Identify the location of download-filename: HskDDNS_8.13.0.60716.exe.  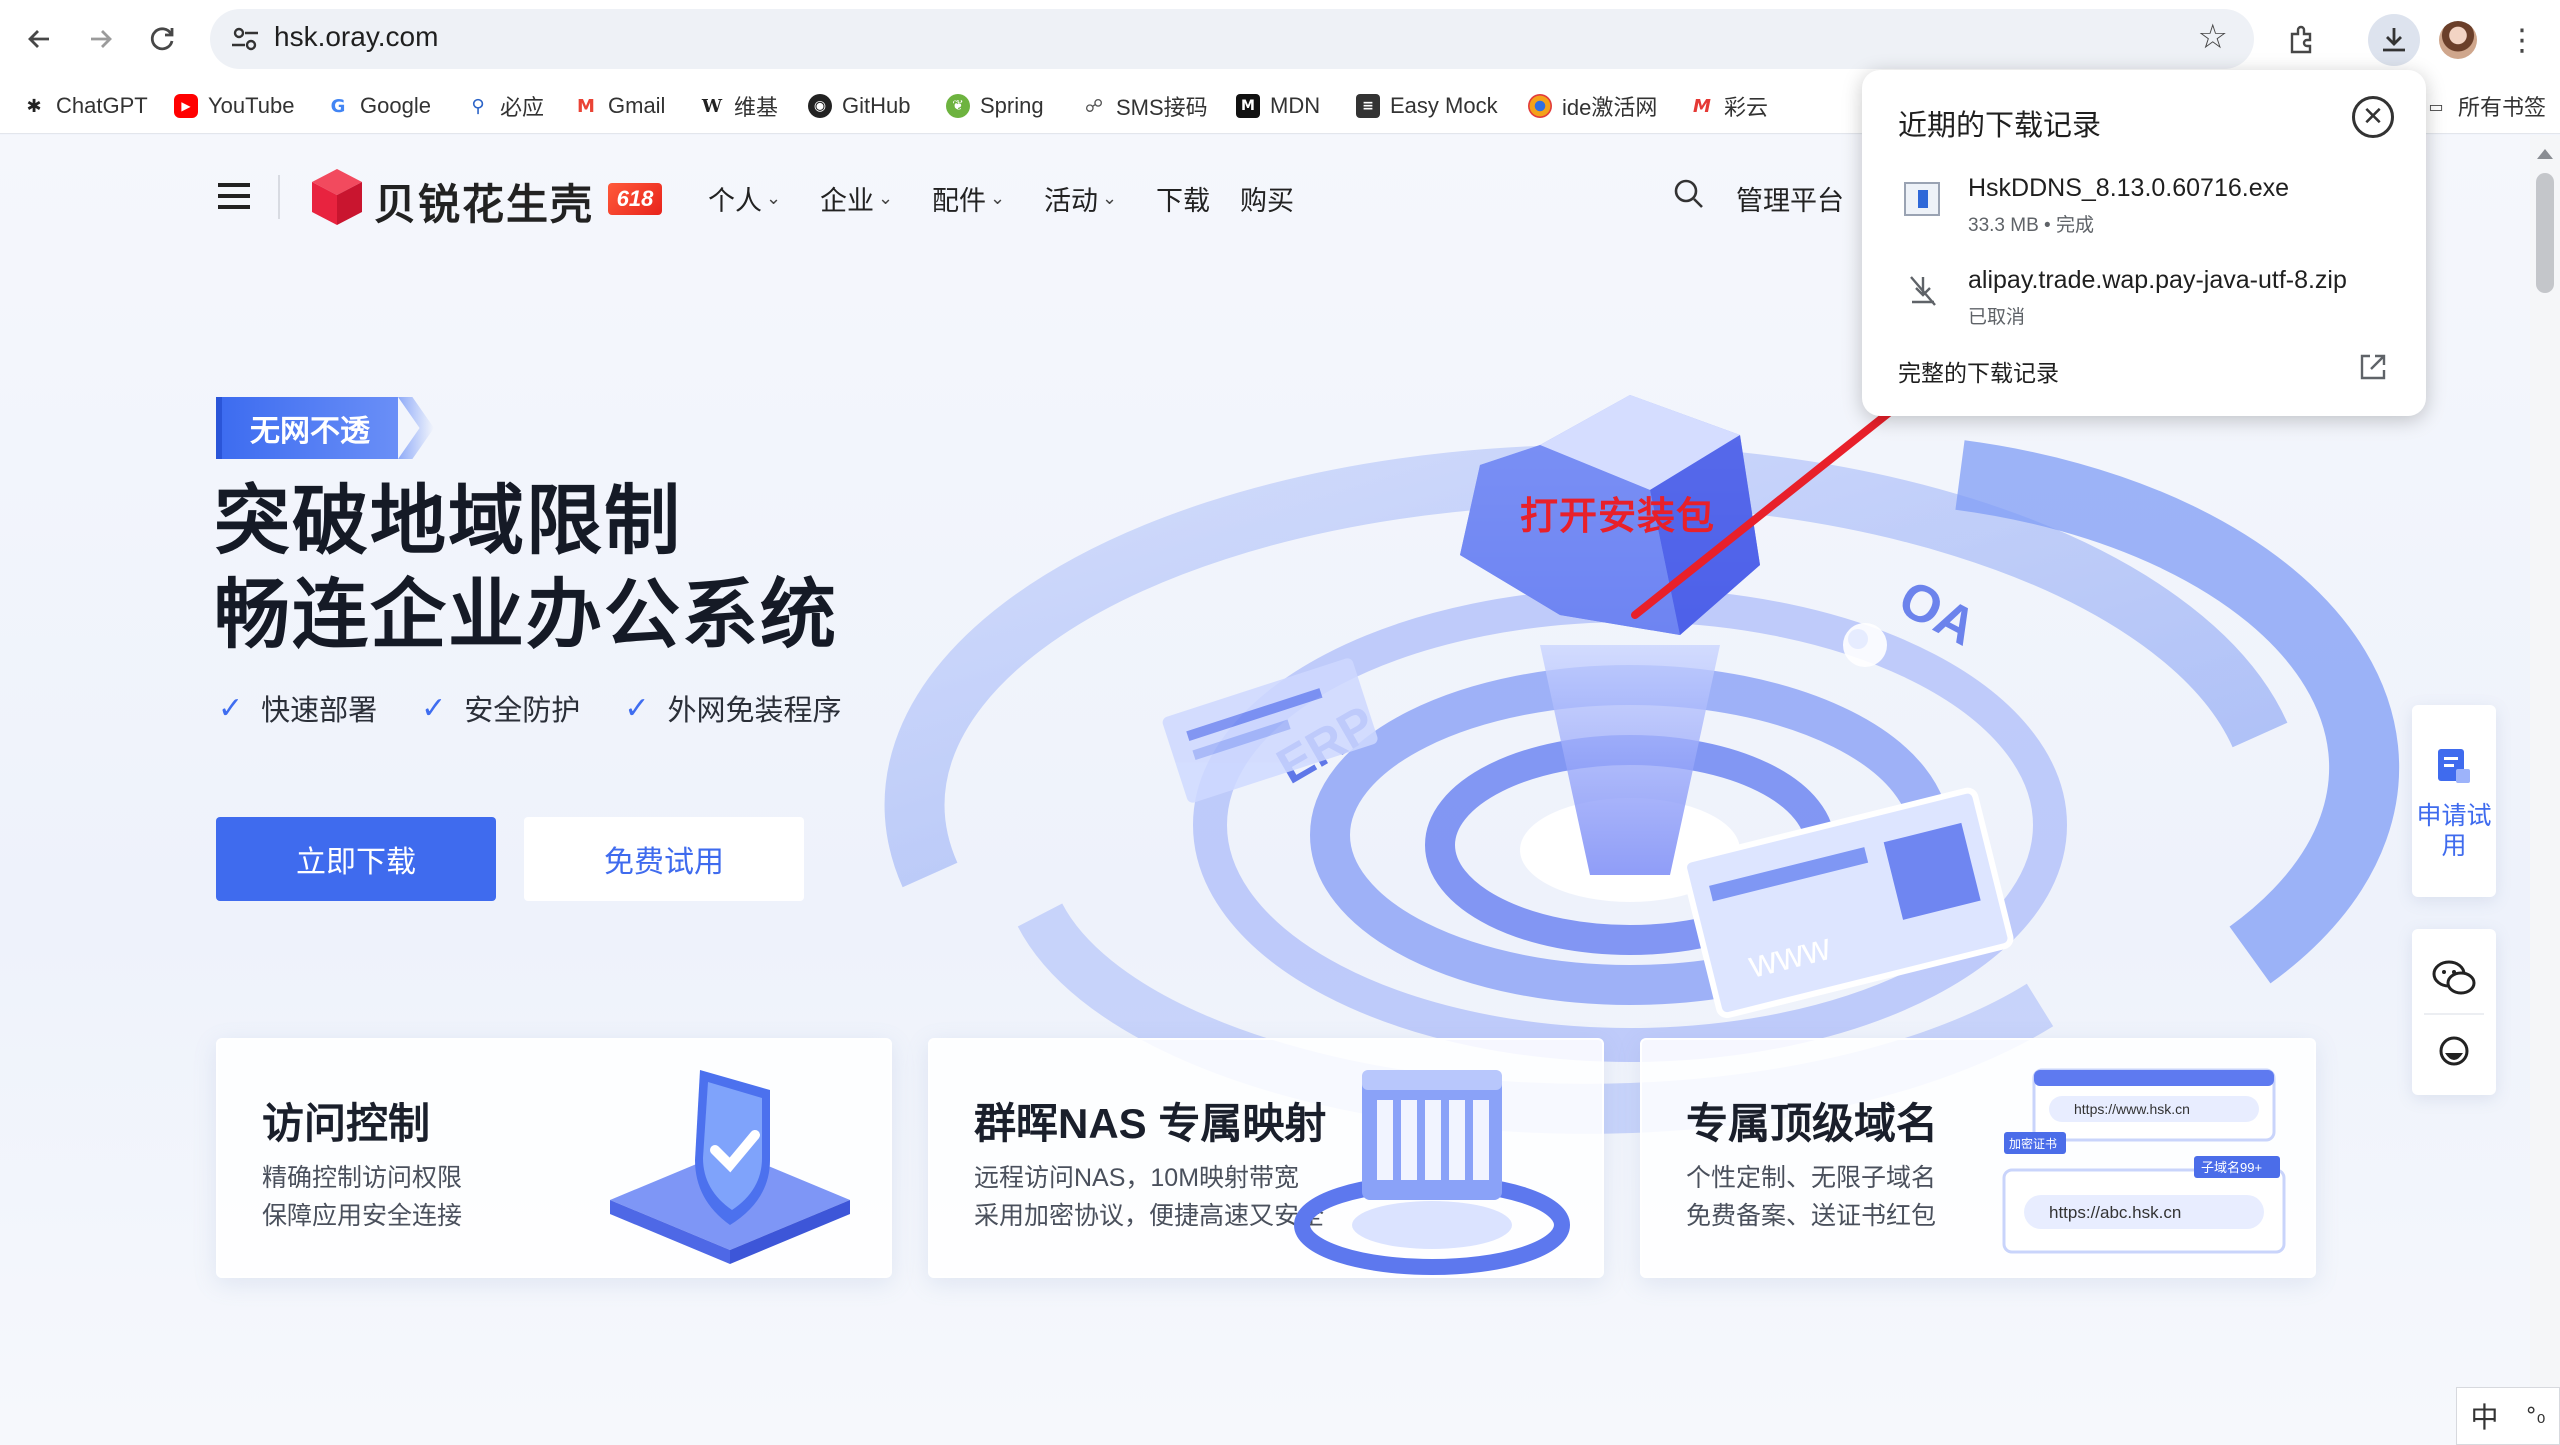
(2129, 188).